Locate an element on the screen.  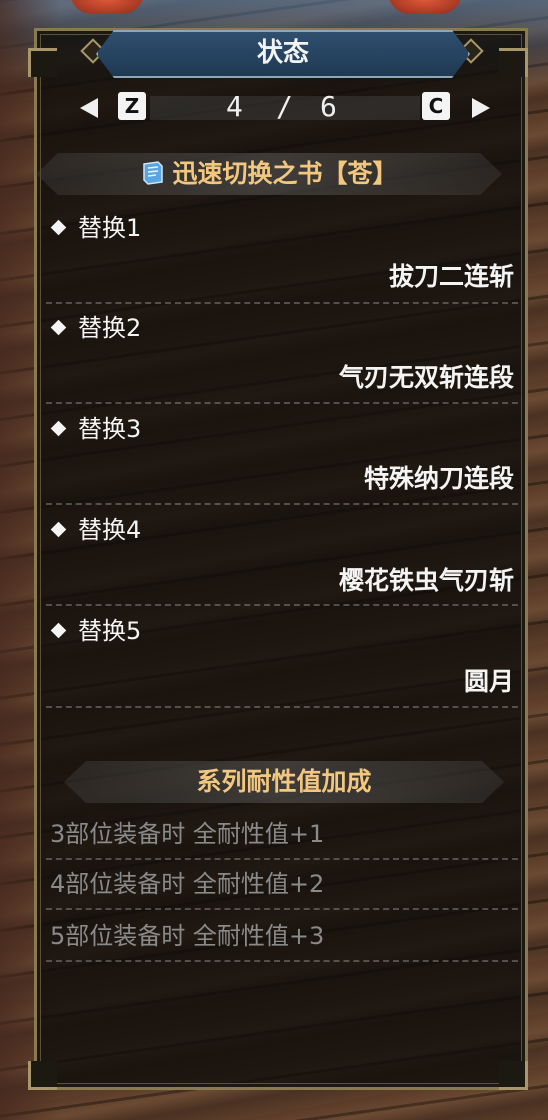
bonus-item: 3部位装备时 全耐性值+1 is located at coordinates (187, 834).